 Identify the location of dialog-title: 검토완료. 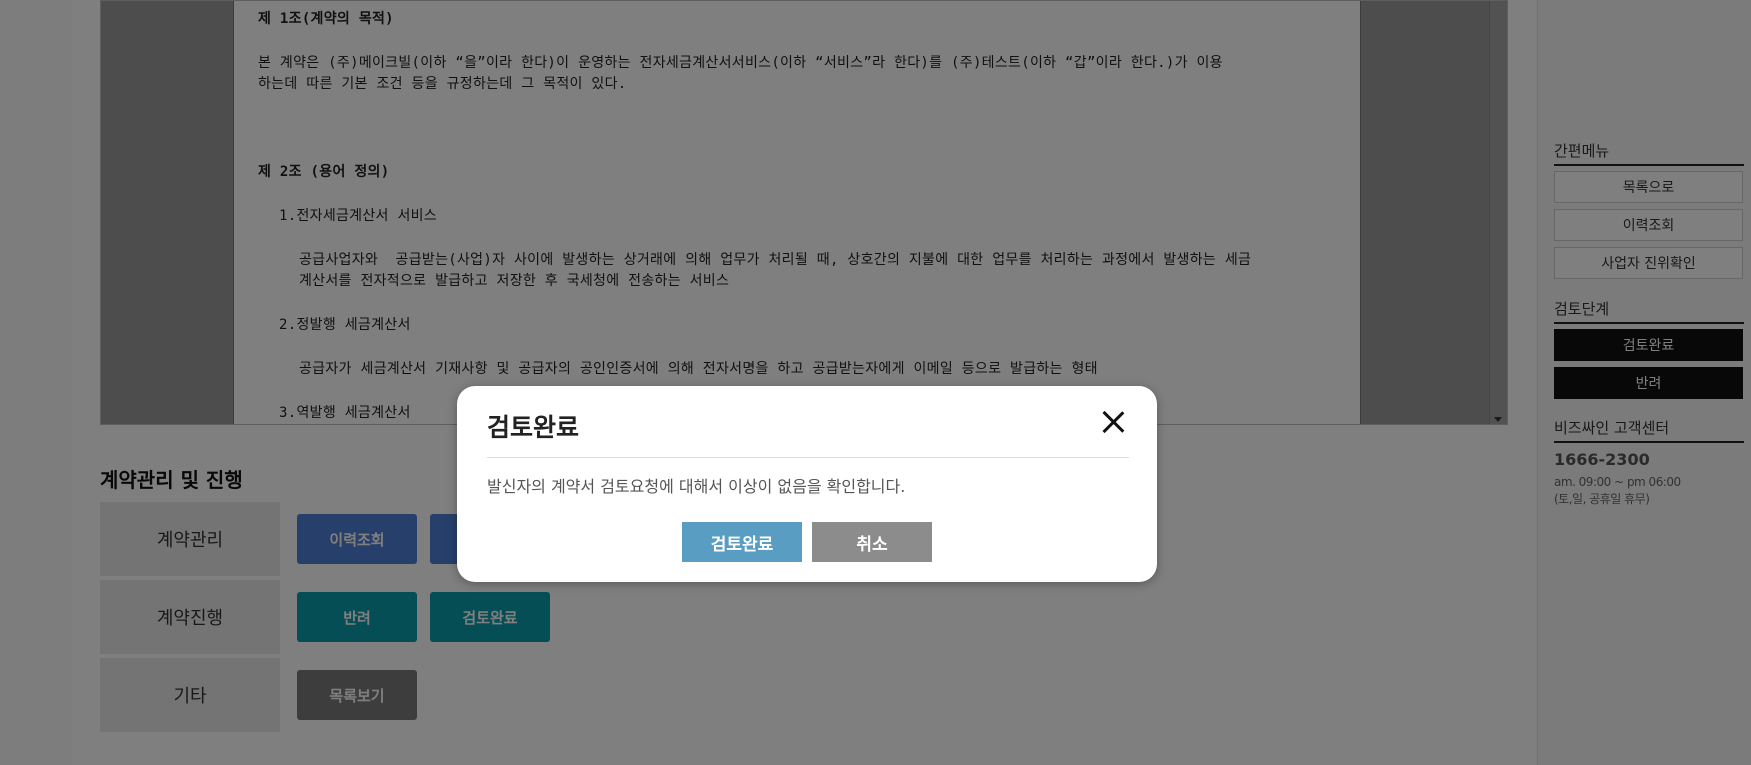
(533, 427).